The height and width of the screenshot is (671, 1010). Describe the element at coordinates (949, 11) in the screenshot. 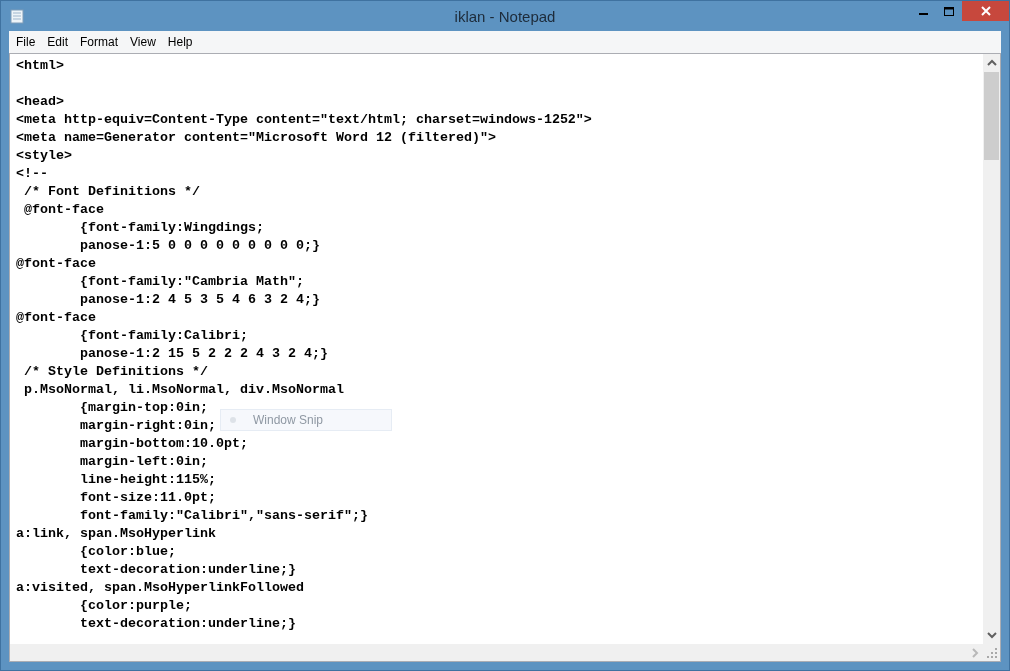

I see `maximize-icon` at that location.